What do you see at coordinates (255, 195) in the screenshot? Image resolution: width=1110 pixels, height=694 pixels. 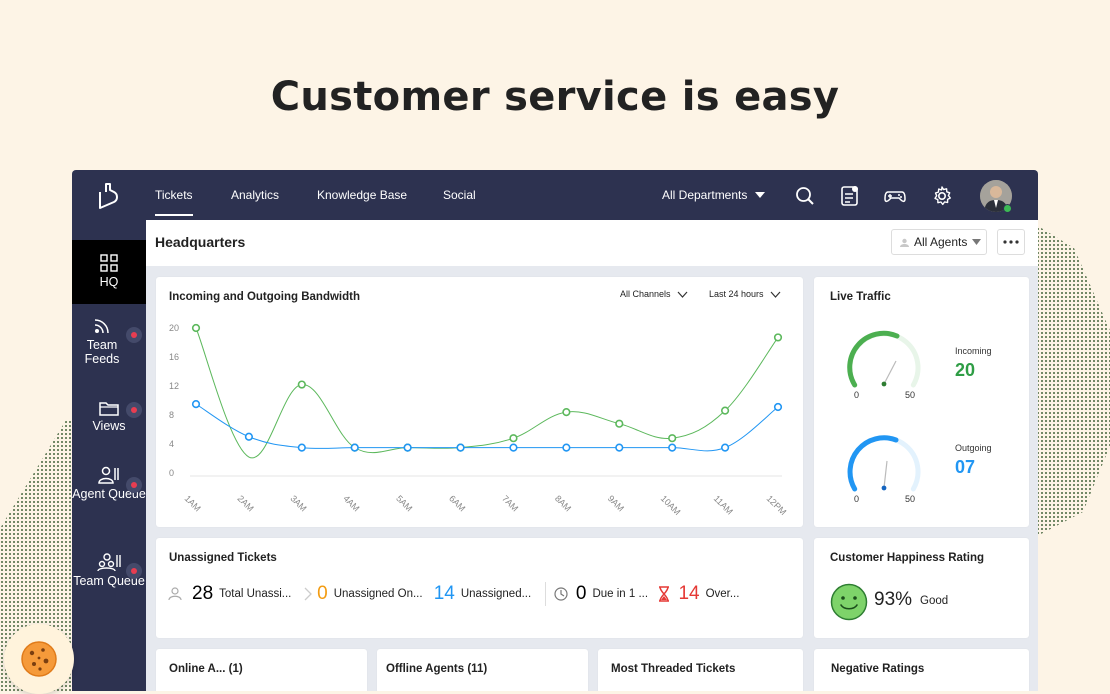 I see `nav-analytics: Analytics` at bounding box center [255, 195].